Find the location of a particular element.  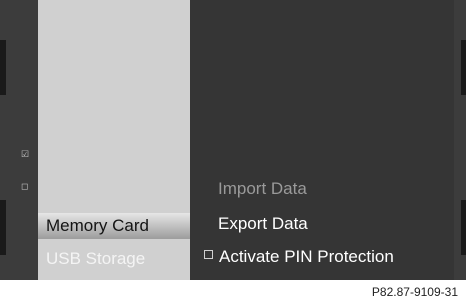

menu-item-label: Memory Card is located at coordinates (97, 225).